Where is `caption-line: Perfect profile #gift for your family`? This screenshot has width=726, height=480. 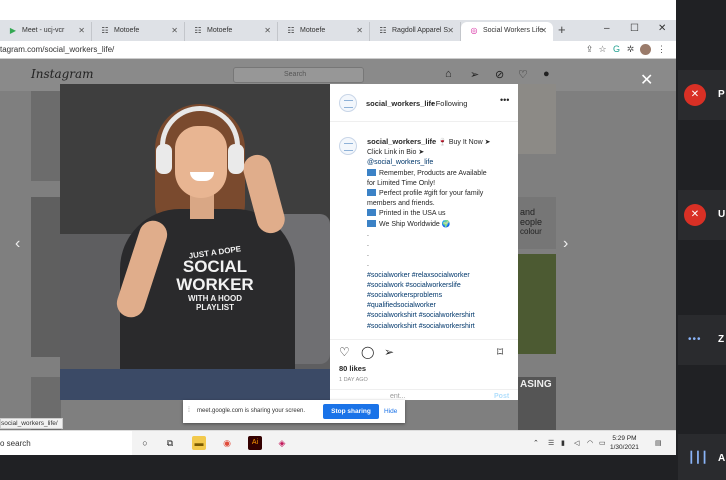
caption-line: Perfect profile #gift for your family is located at coordinates (437, 194).